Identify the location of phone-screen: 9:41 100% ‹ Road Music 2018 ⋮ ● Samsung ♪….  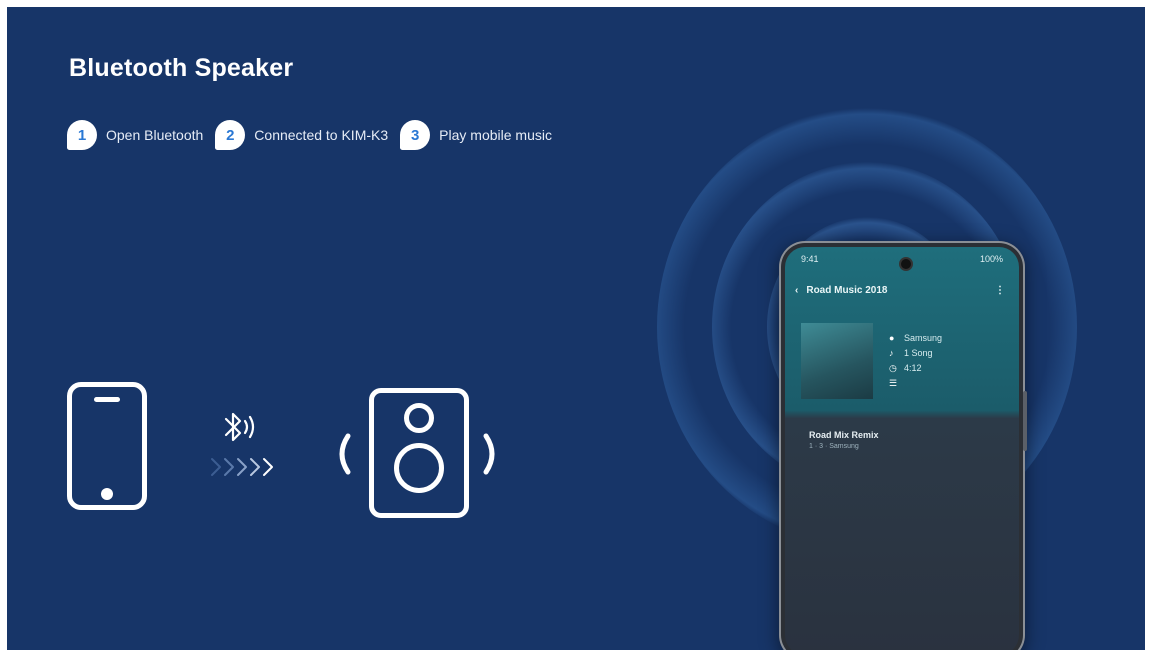
(902, 448).